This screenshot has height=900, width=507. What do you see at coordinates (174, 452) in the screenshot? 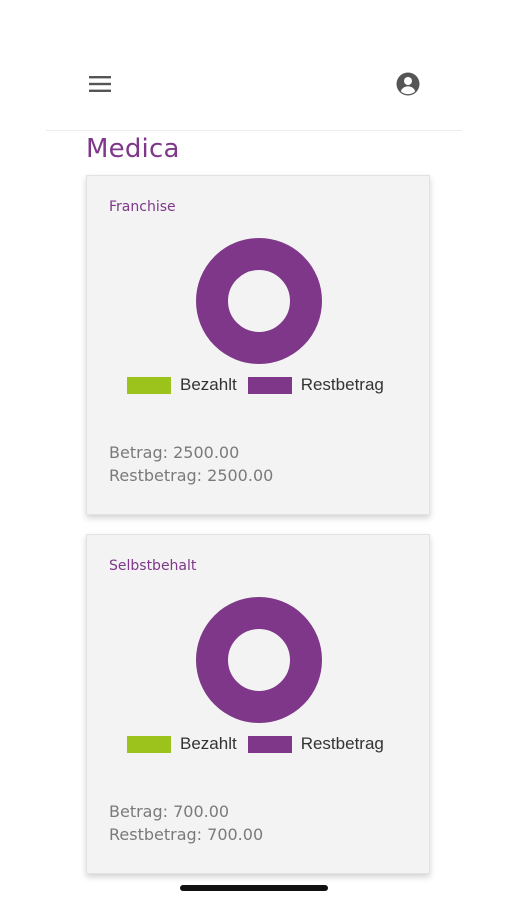
I see `amount-line: Betrag: 2500.00` at bounding box center [174, 452].